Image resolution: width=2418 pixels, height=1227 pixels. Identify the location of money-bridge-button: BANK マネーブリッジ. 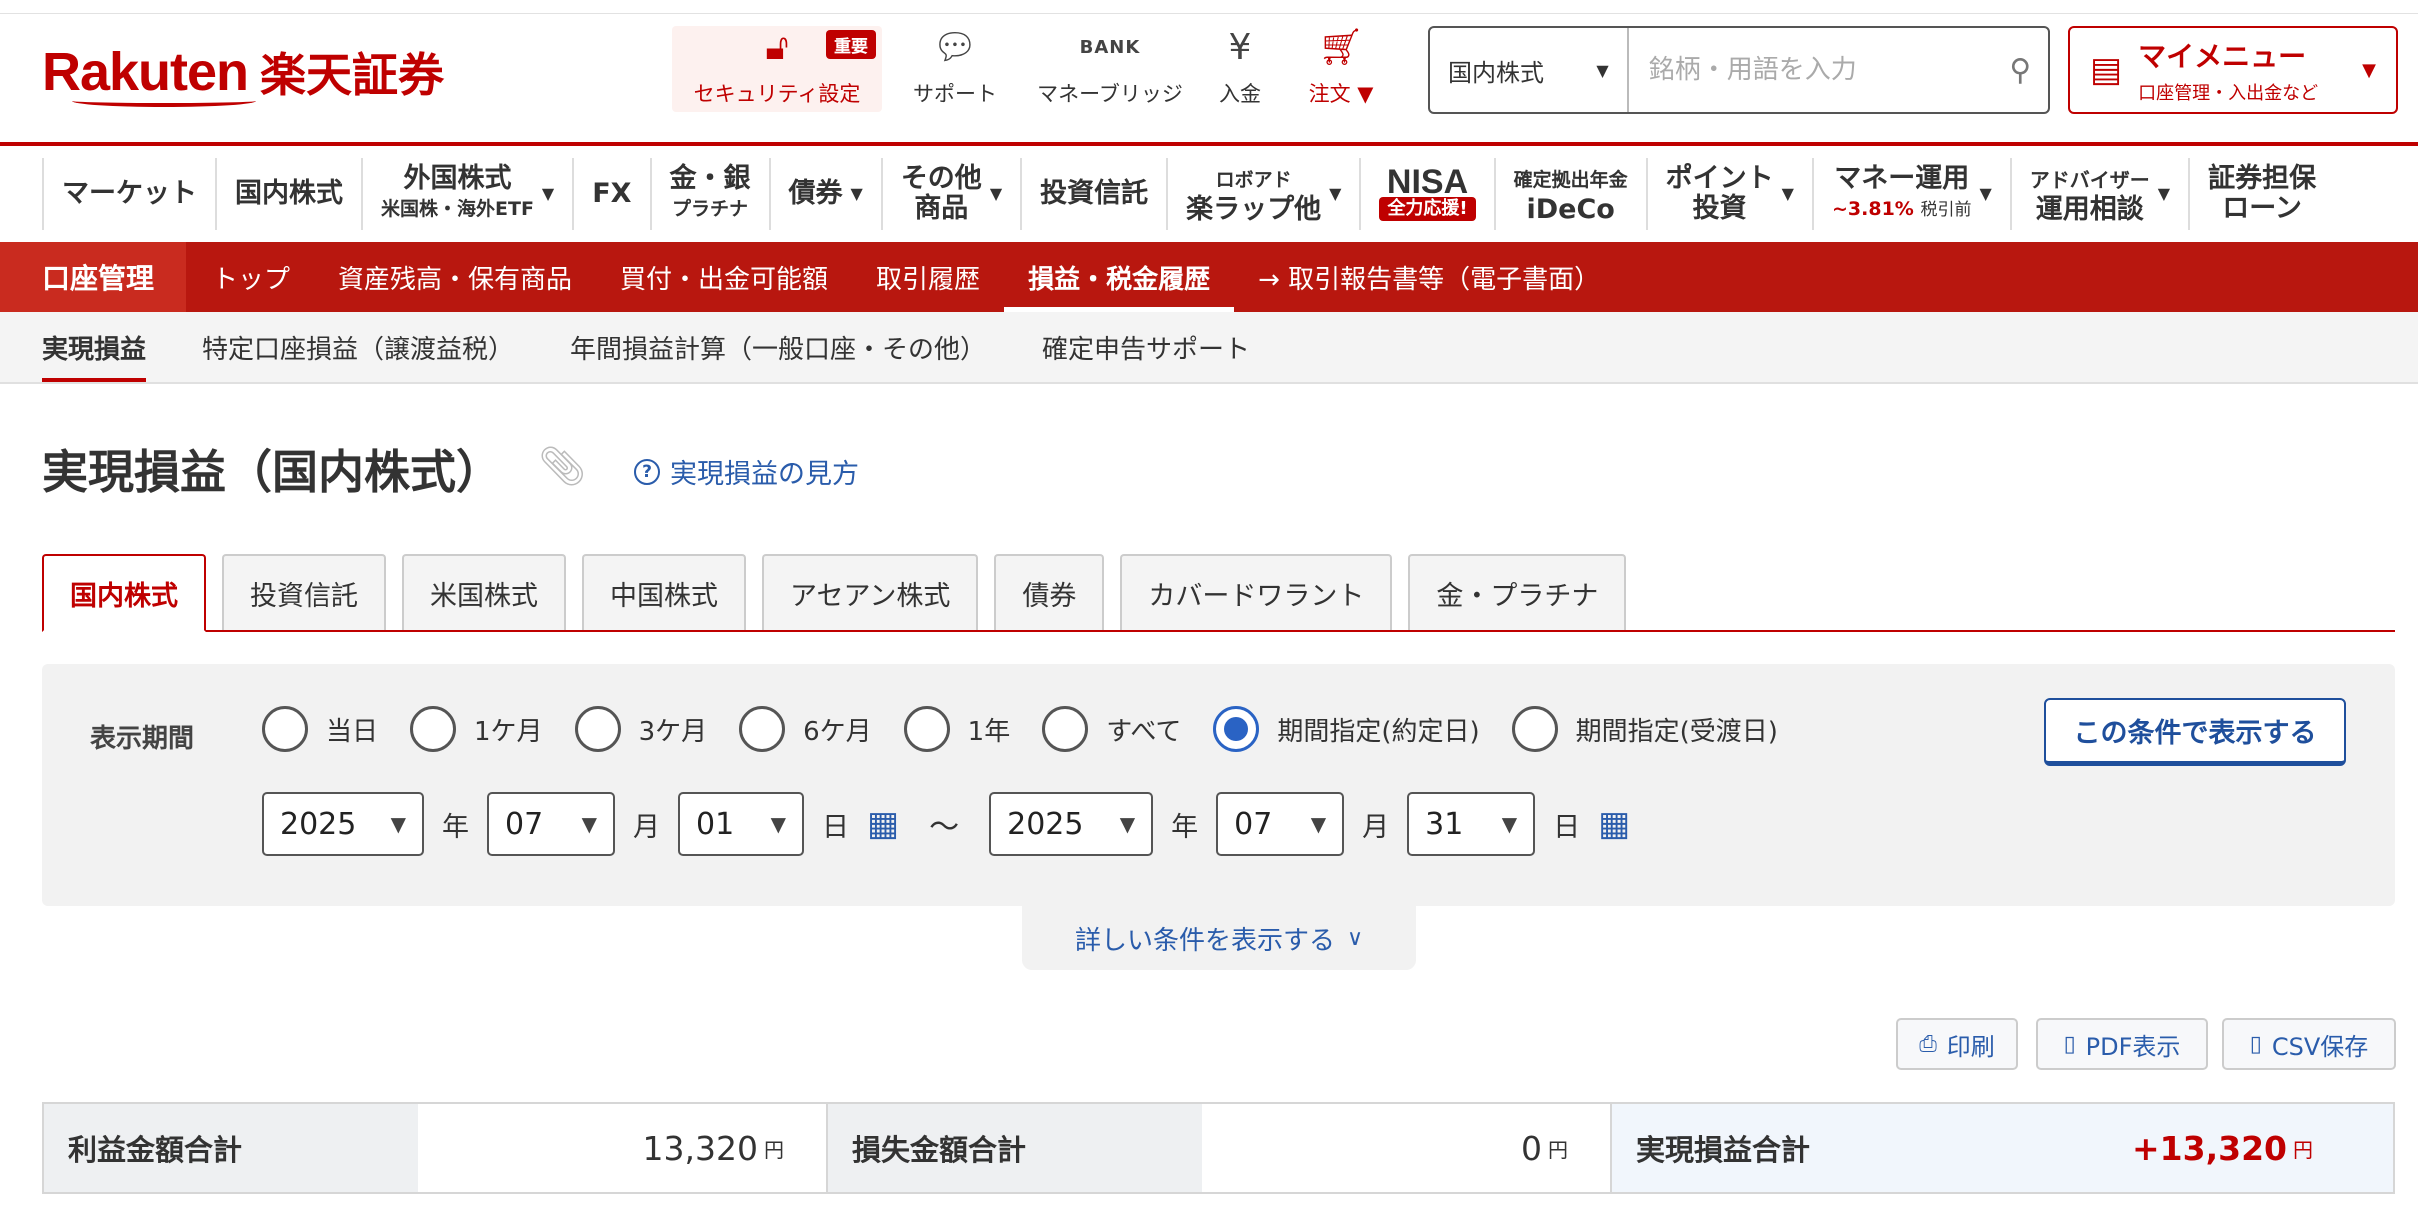
(1110, 69).